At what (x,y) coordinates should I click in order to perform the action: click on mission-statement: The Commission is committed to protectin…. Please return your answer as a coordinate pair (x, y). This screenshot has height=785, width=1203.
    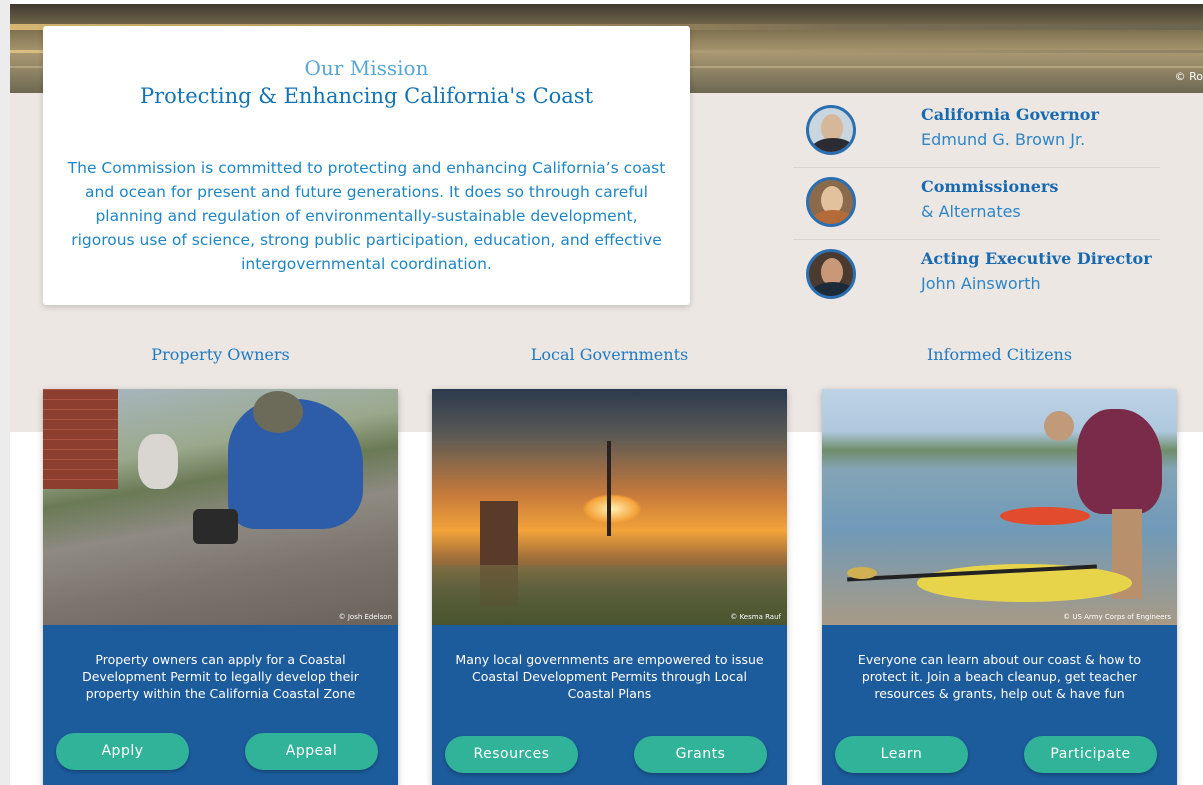
    Looking at the image, I should click on (366, 216).